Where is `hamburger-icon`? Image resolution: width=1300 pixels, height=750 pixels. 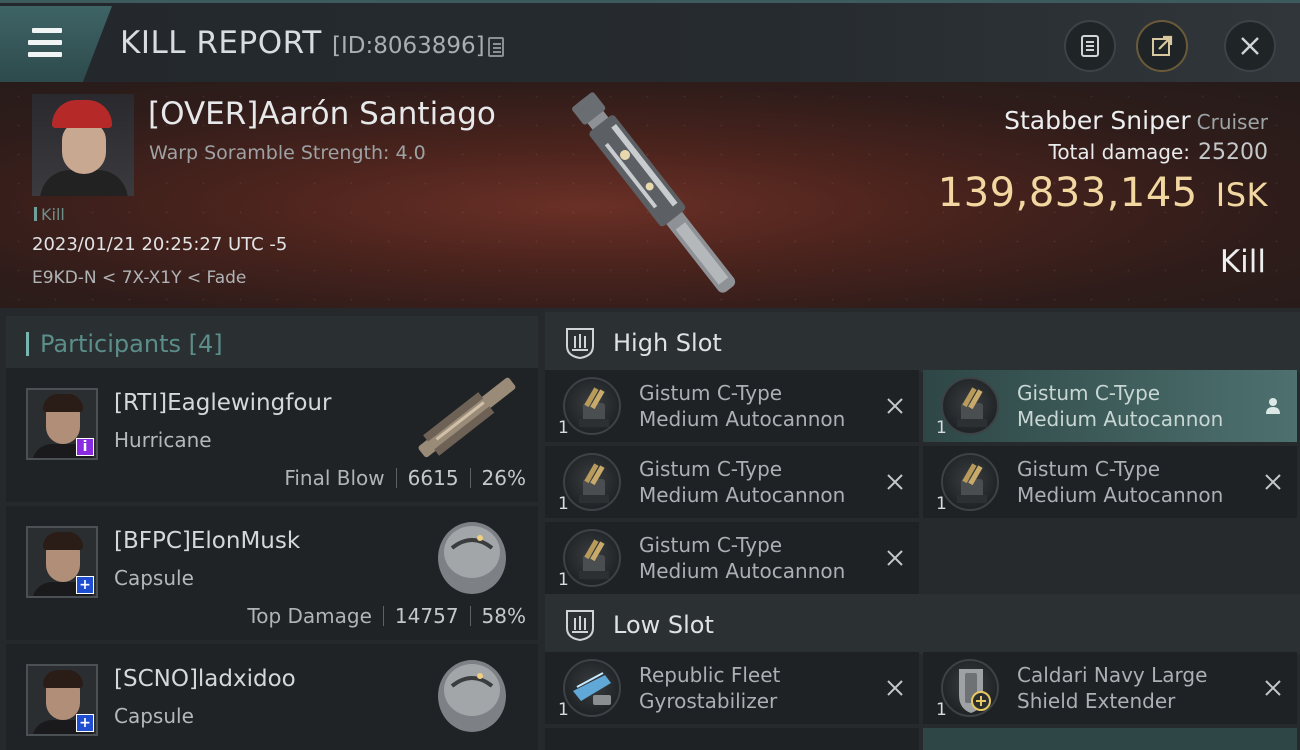
hamburger-icon is located at coordinates (45, 46).